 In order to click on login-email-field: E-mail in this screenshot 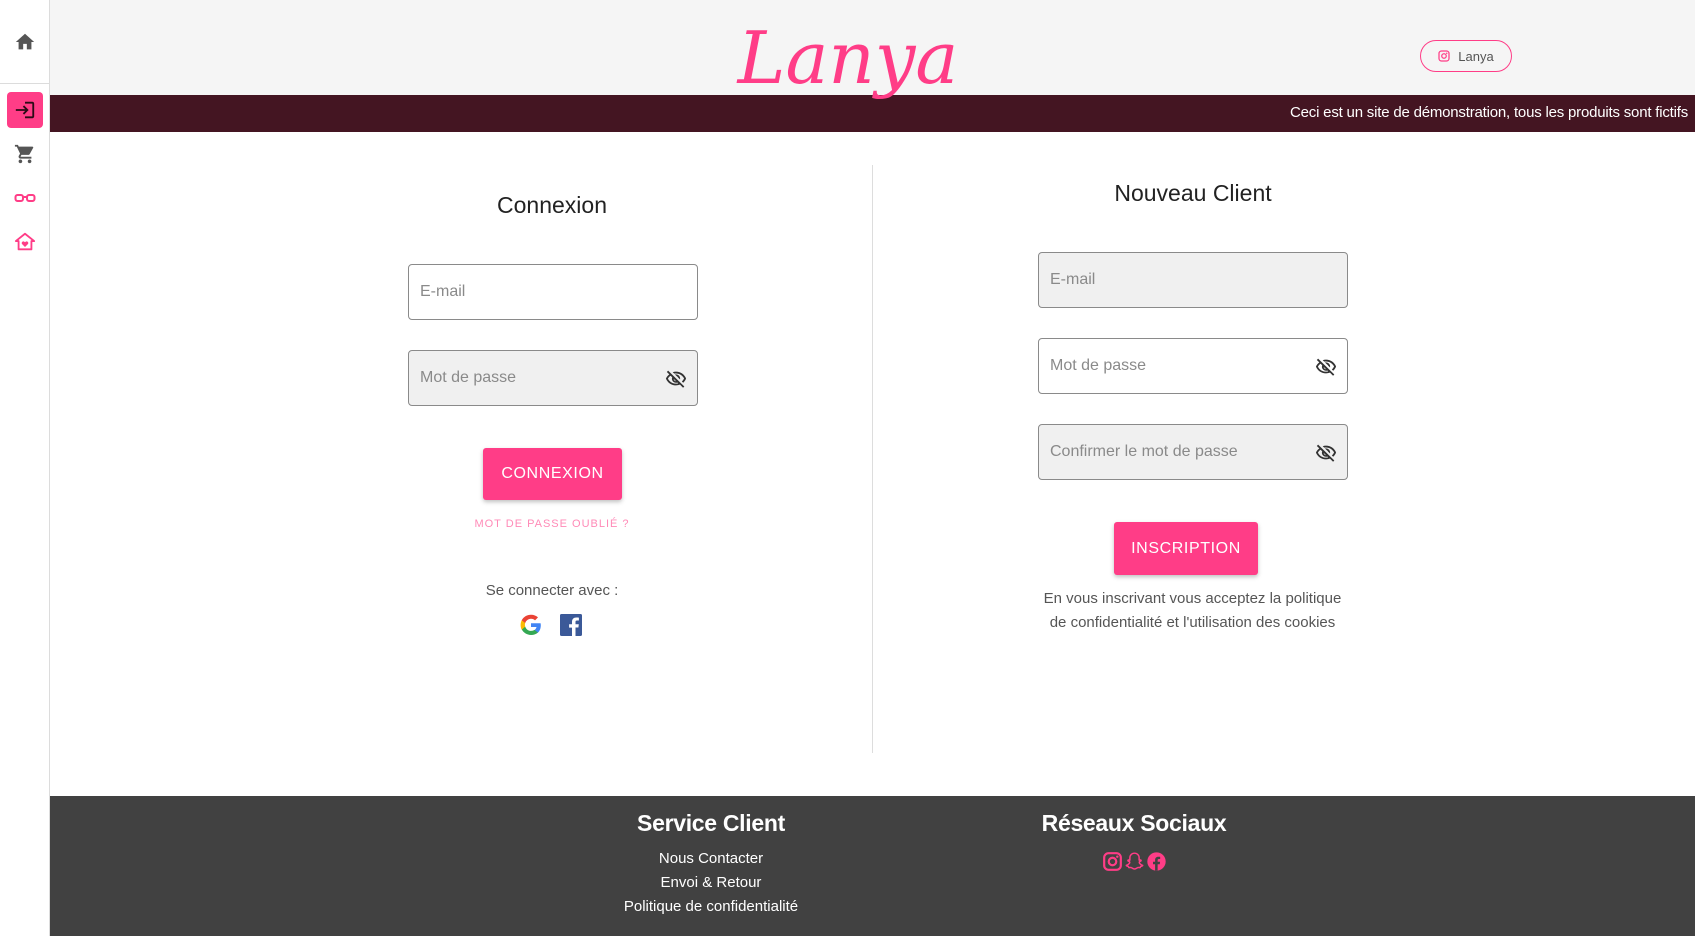, I will do `click(553, 292)`.